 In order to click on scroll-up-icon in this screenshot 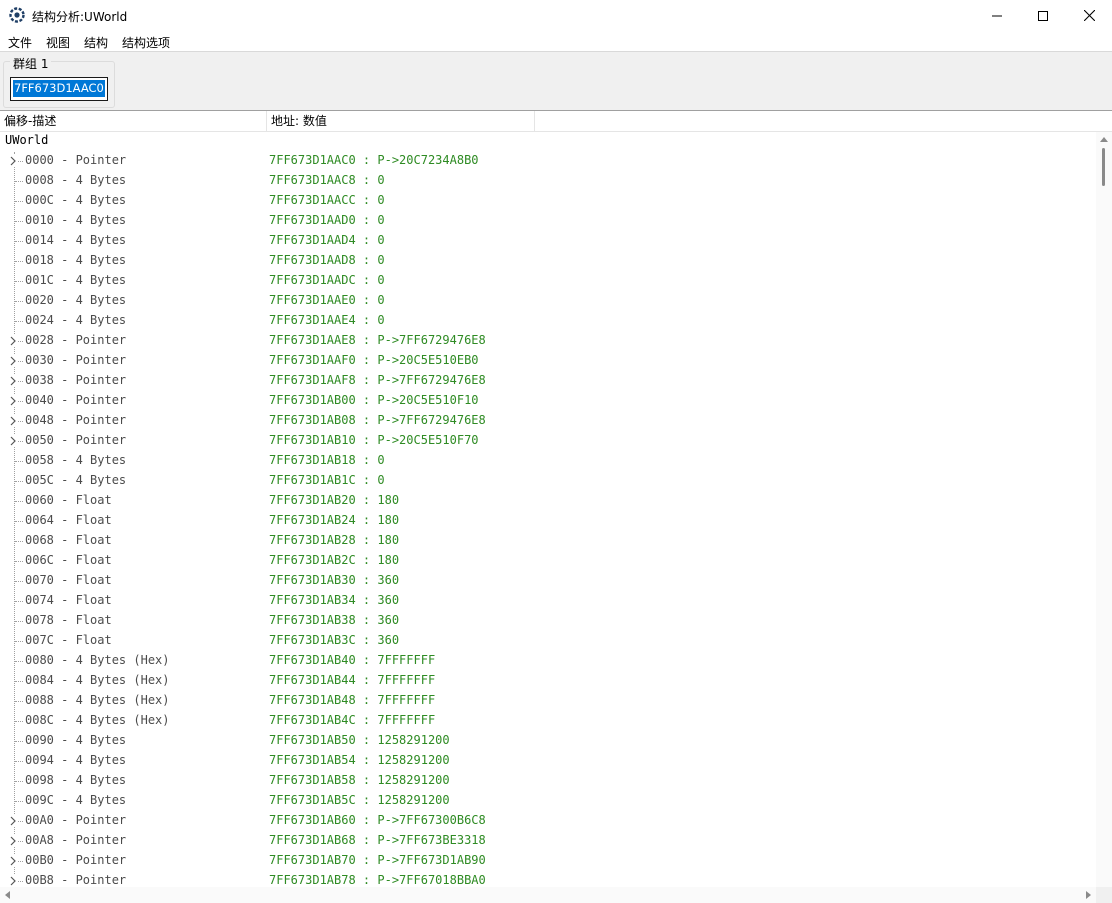, I will do `click(1104, 139)`.